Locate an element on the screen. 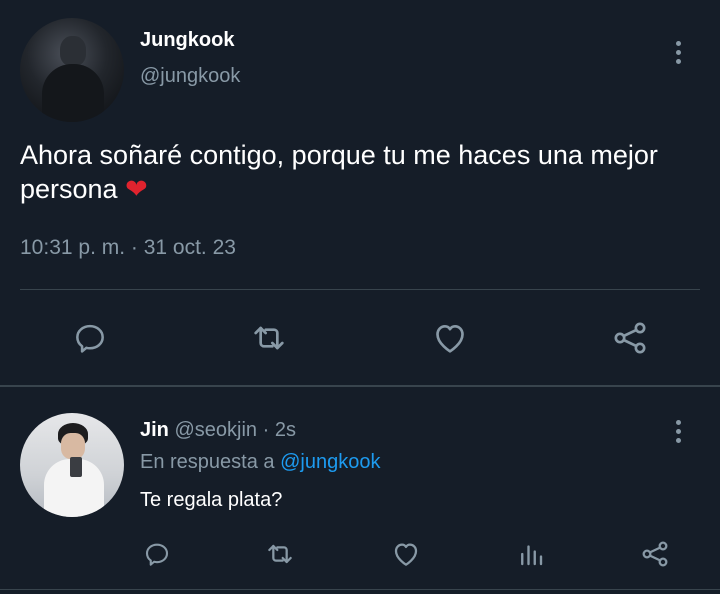 Image resolution: width=720 pixels, height=594 pixels. reply-display-name: Jin is located at coordinates (154, 430).